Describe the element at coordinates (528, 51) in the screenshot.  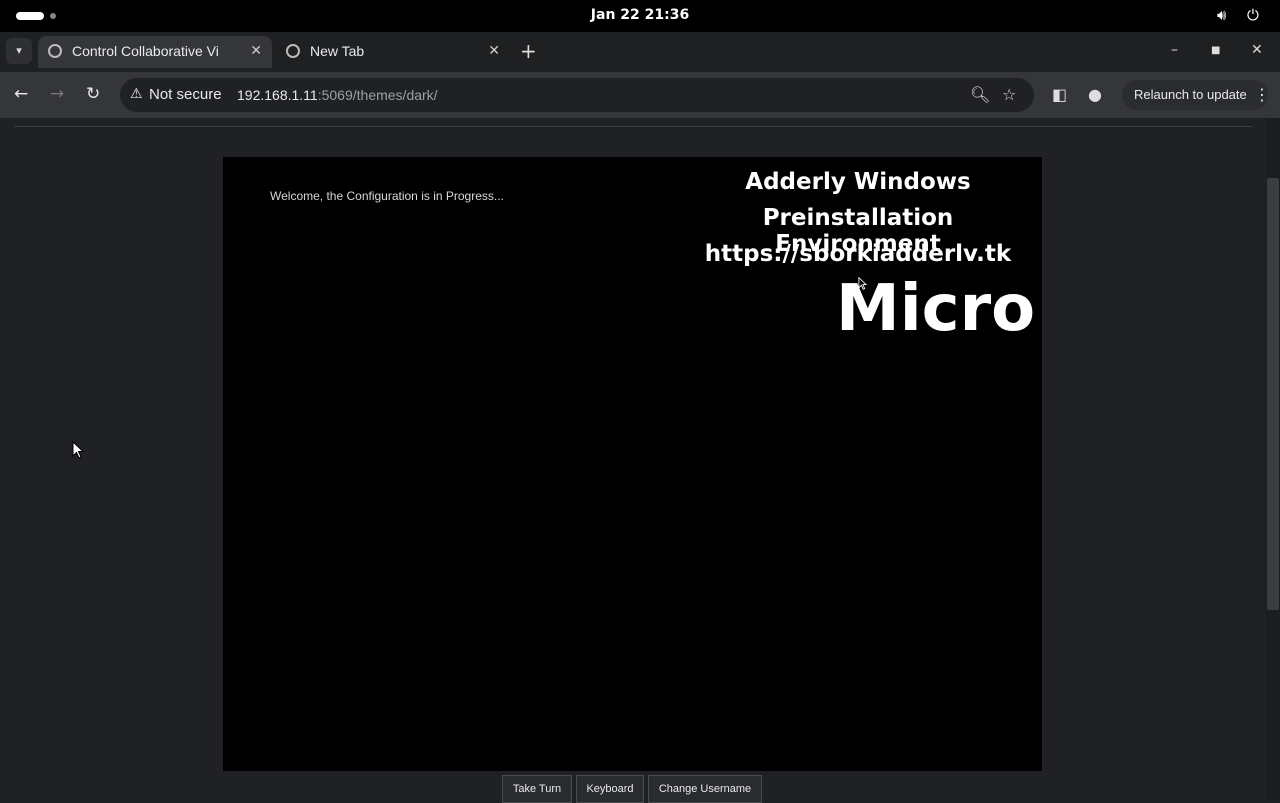
I see `new-tab-icon: +` at that location.